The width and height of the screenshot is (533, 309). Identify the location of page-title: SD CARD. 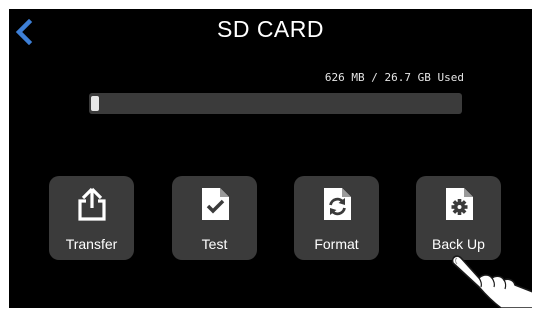
(270, 29).